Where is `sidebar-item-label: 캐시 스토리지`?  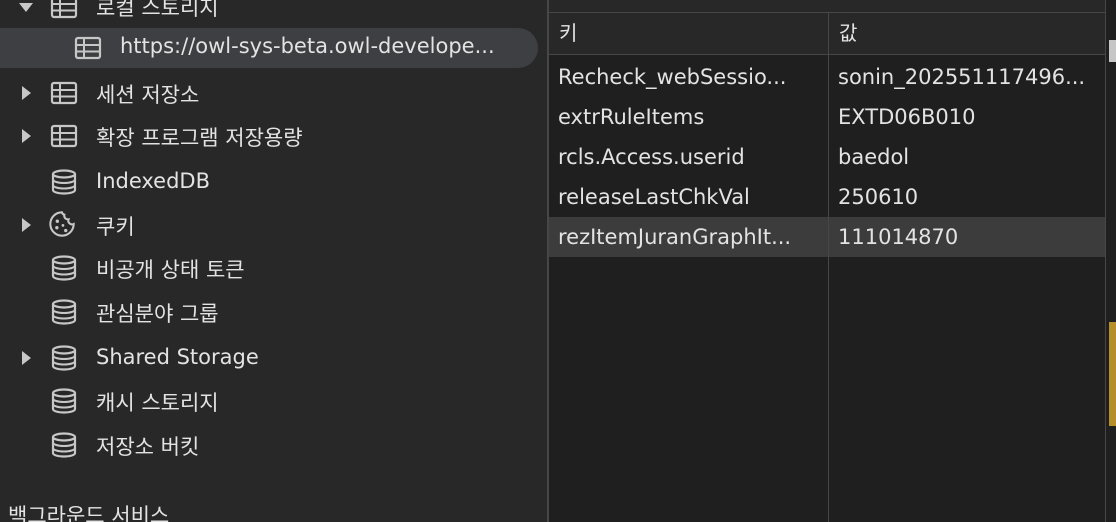
sidebar-item-label: 캐시 스토리지 is located at coordinates (157, 403).